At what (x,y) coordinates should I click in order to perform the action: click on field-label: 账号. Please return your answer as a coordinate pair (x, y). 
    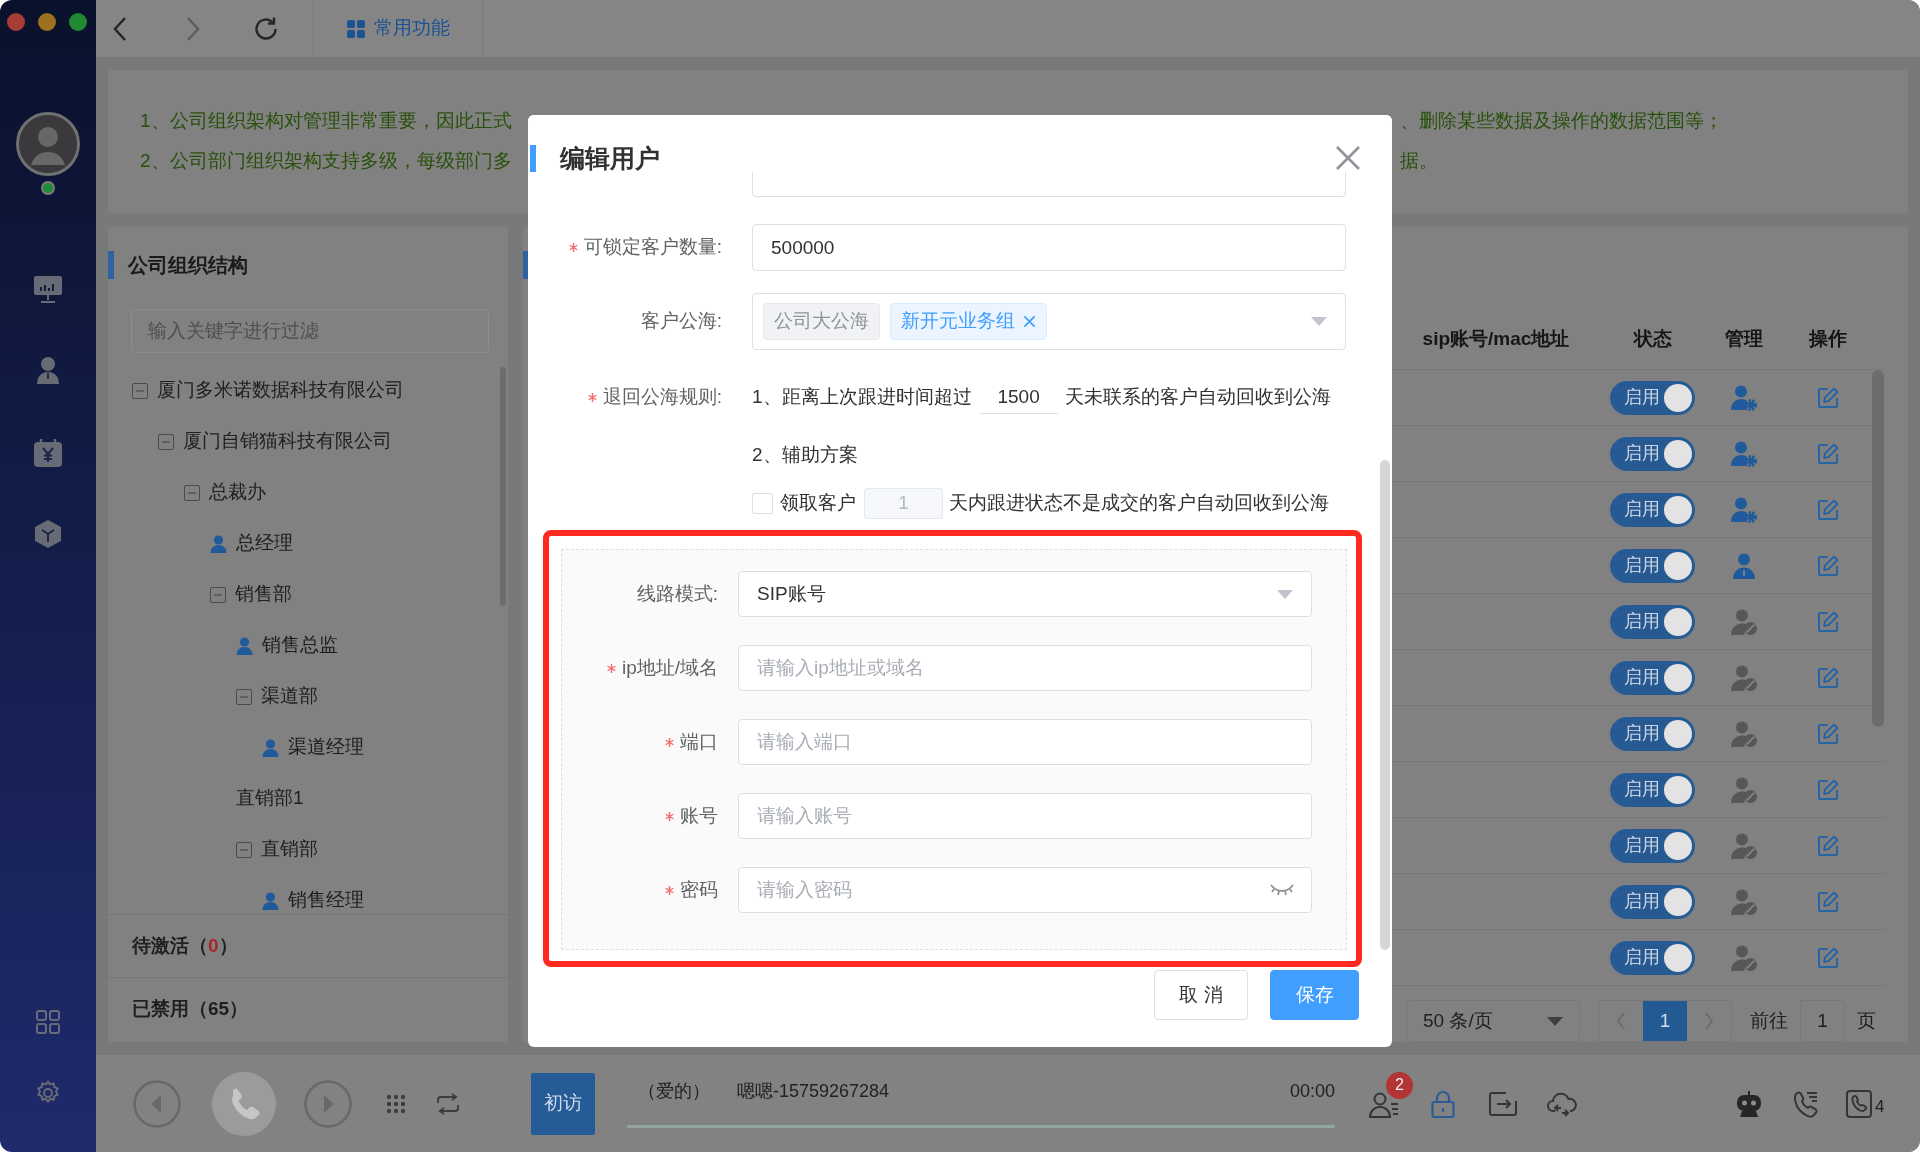
    Looking at the image, I should click on (699, 815).